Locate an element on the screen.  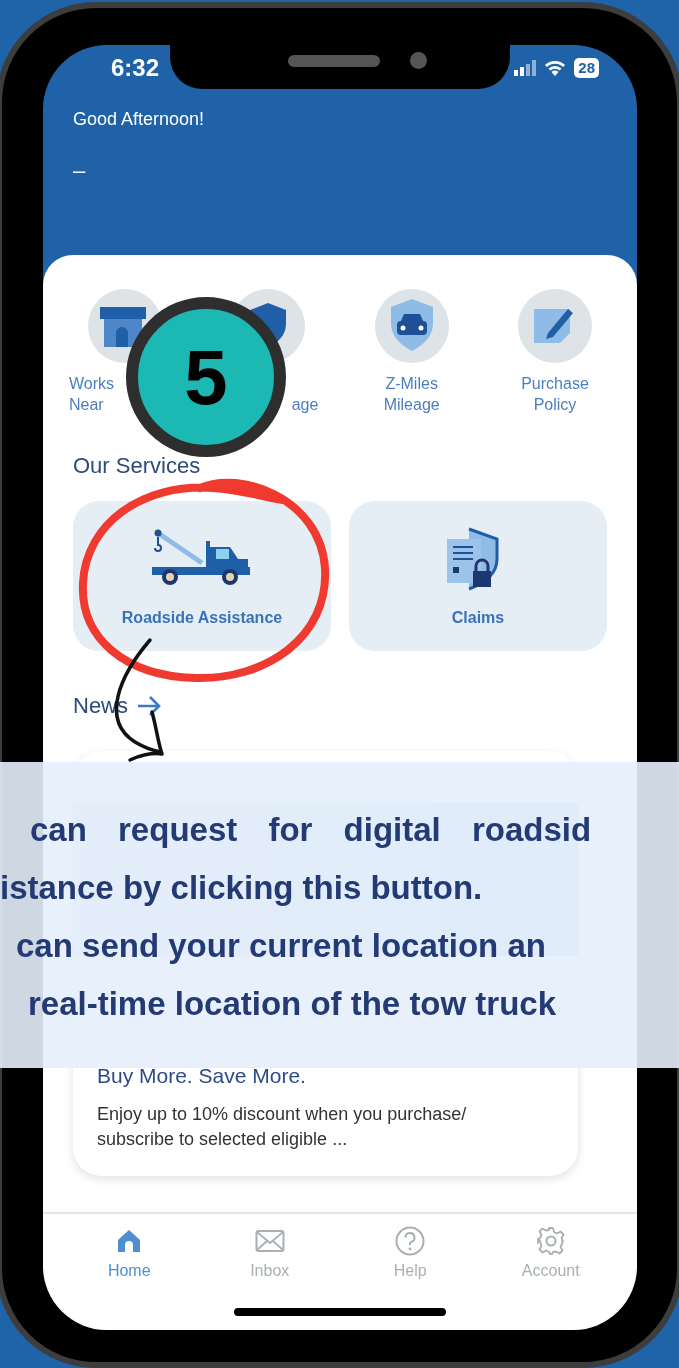
status-time: 6:32 is located at coordinates (135, 68).